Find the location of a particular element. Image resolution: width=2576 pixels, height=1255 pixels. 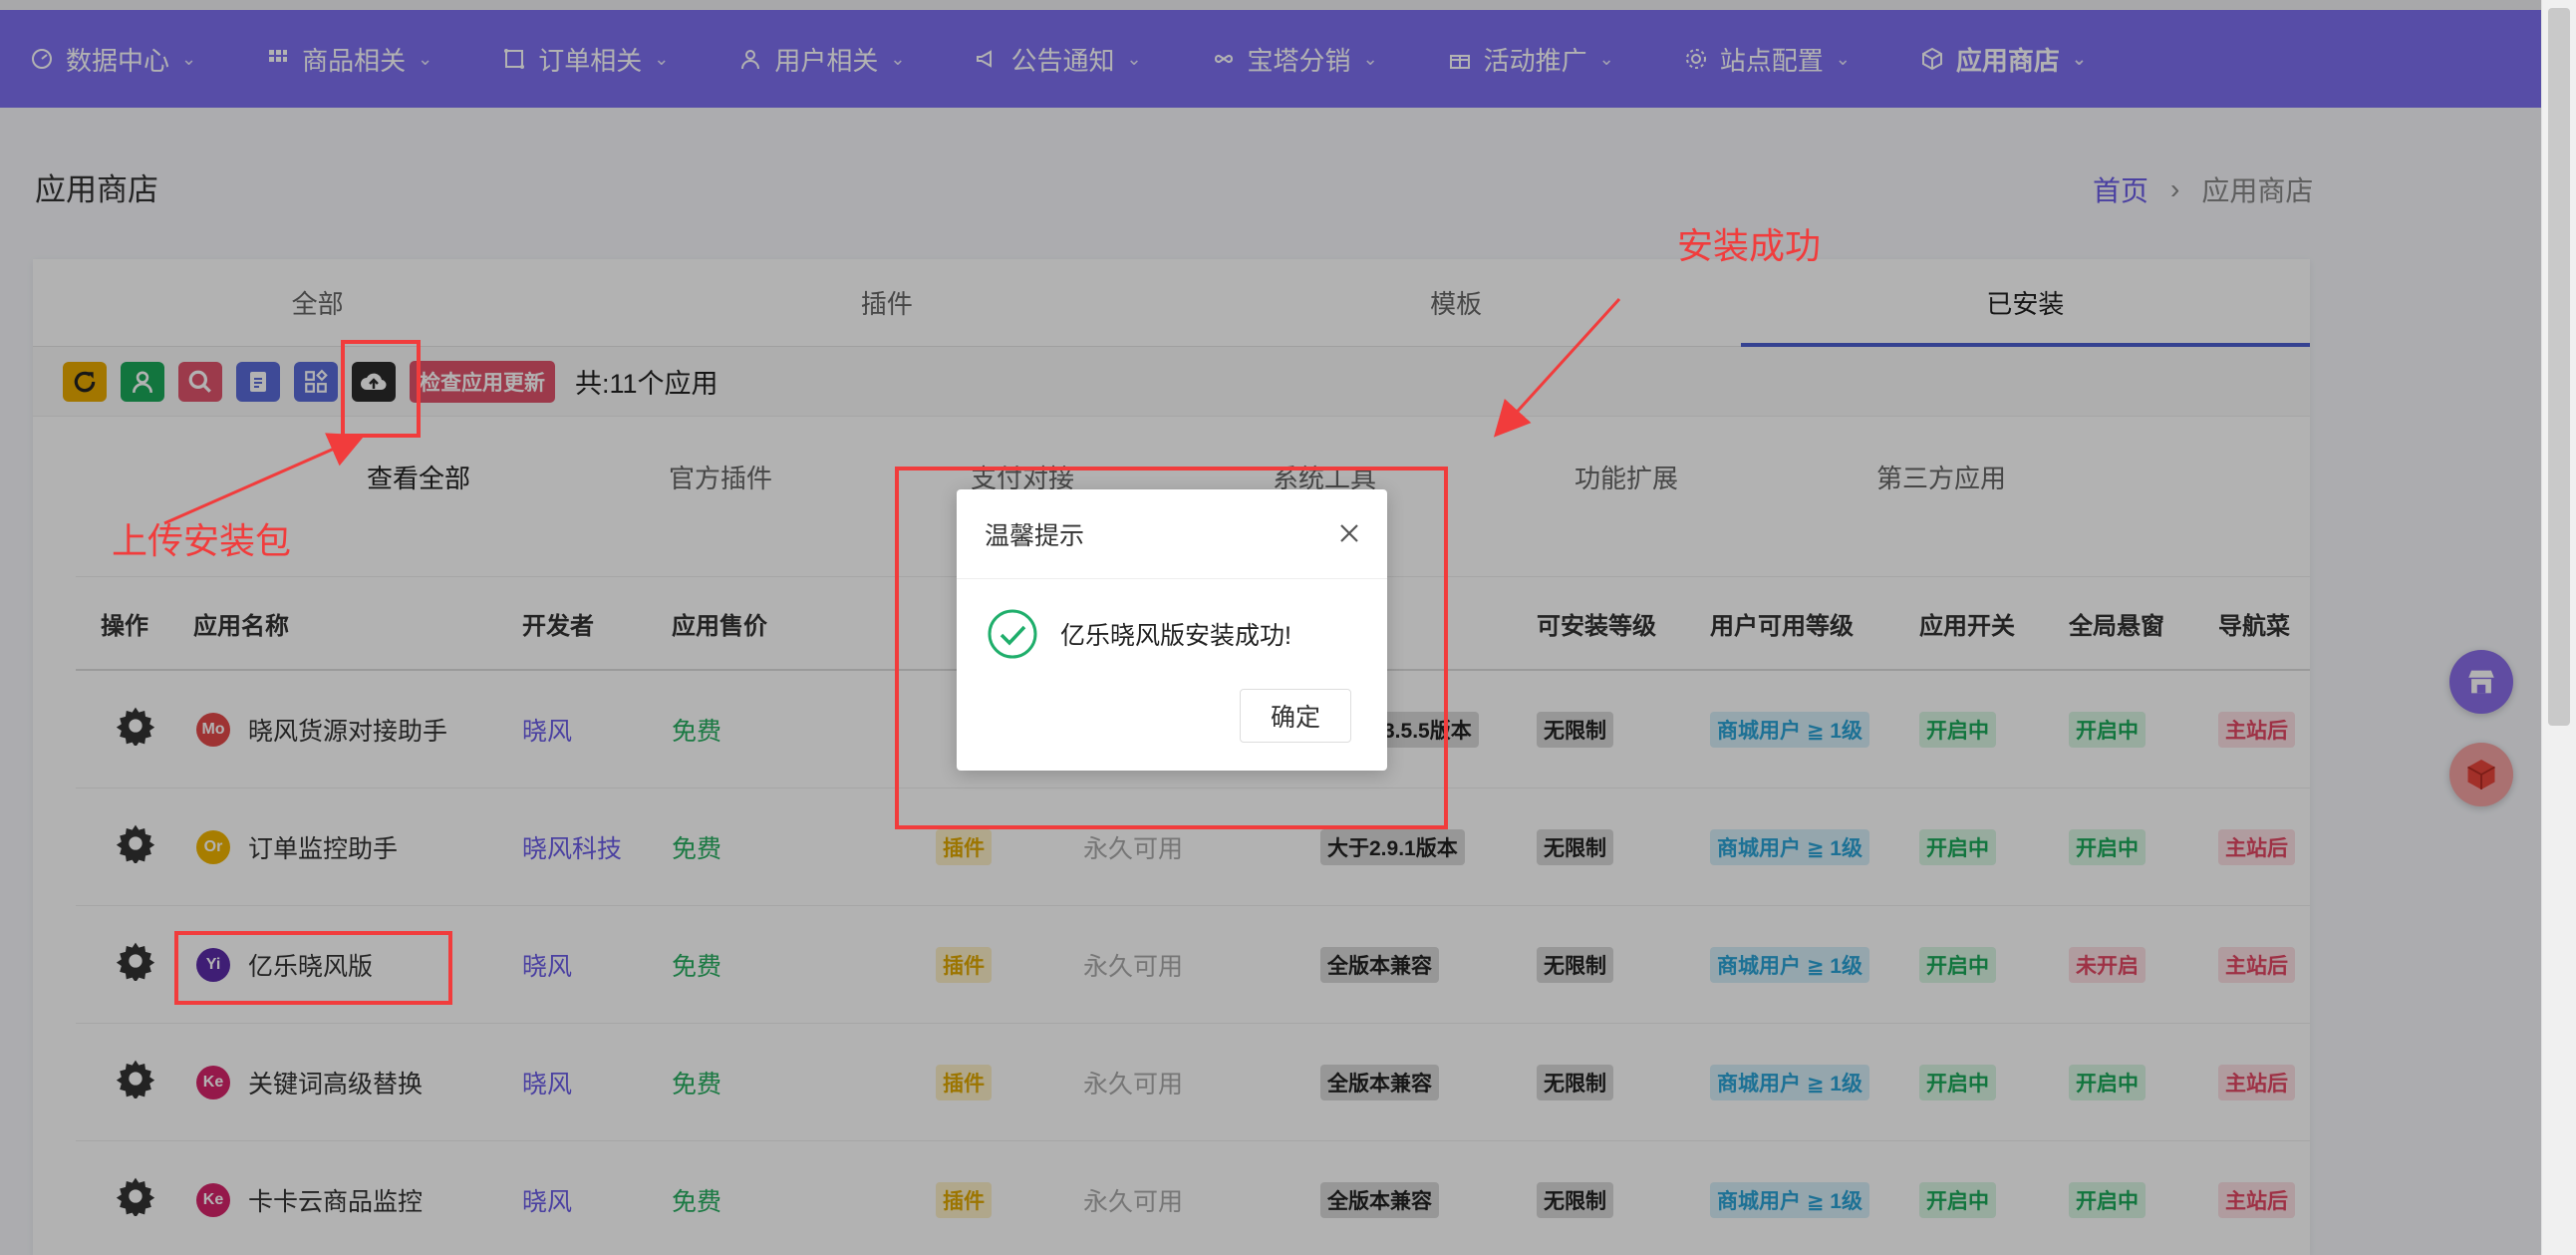

annotation-box-upload is located at coordinates (381, 389).